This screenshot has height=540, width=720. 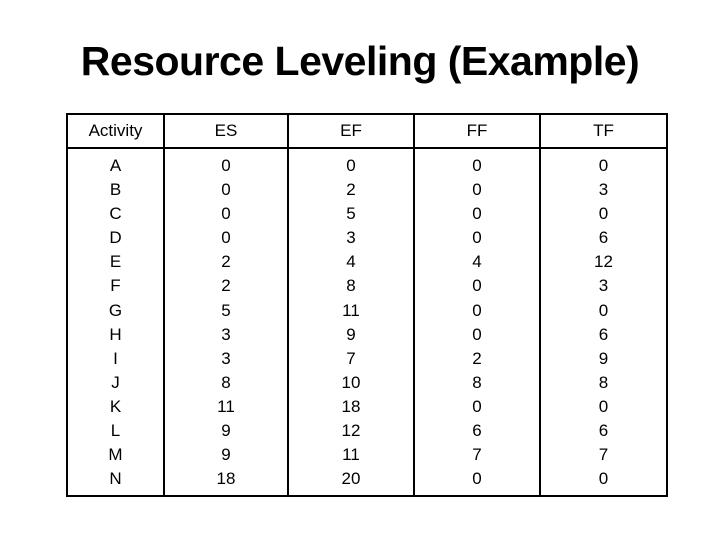 What do you see at coordinates (115, 322) in the screenshot?
I see `column-activity: ABCDEFGHIJKLMN` at bounding box center [115, 322].